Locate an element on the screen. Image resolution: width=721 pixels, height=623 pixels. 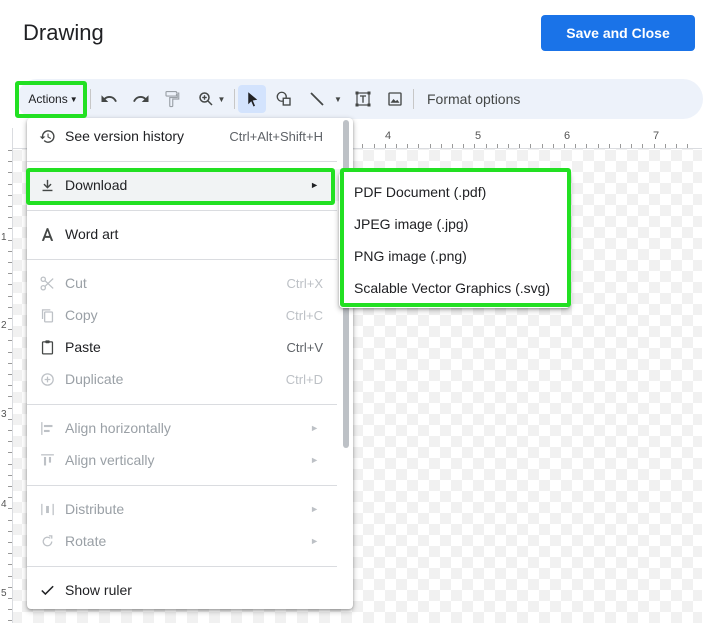
zoom-button: ▼ is located at coordinates (211, 99).